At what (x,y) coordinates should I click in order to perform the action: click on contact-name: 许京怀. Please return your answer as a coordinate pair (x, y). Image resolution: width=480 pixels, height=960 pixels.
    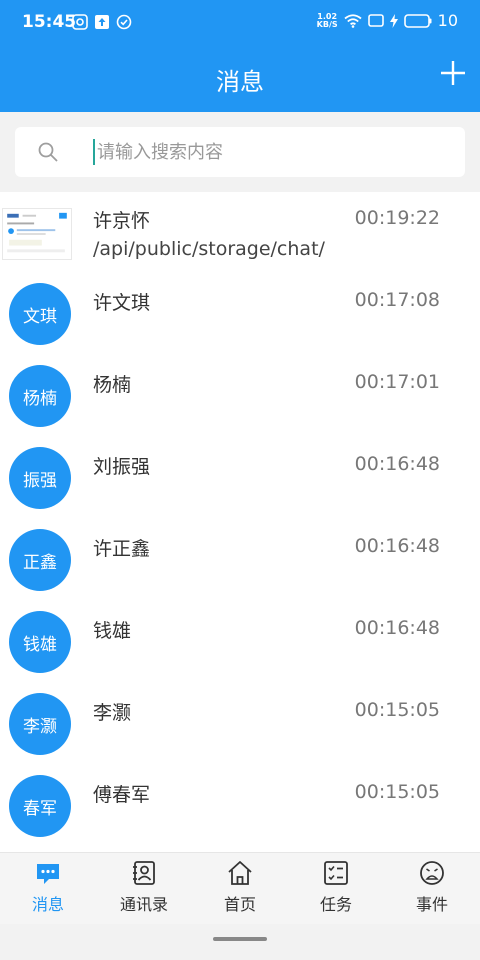
    Looking at the image, I should click on (122, 221).